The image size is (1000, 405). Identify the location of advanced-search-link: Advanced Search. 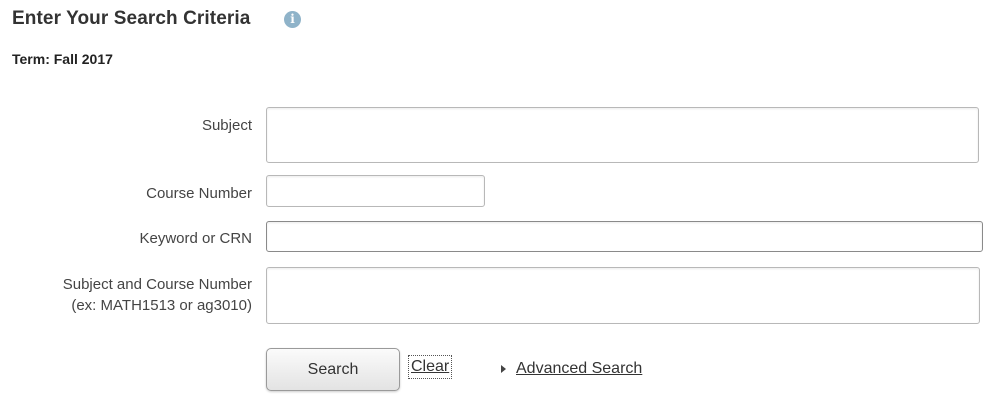
(579, 369).